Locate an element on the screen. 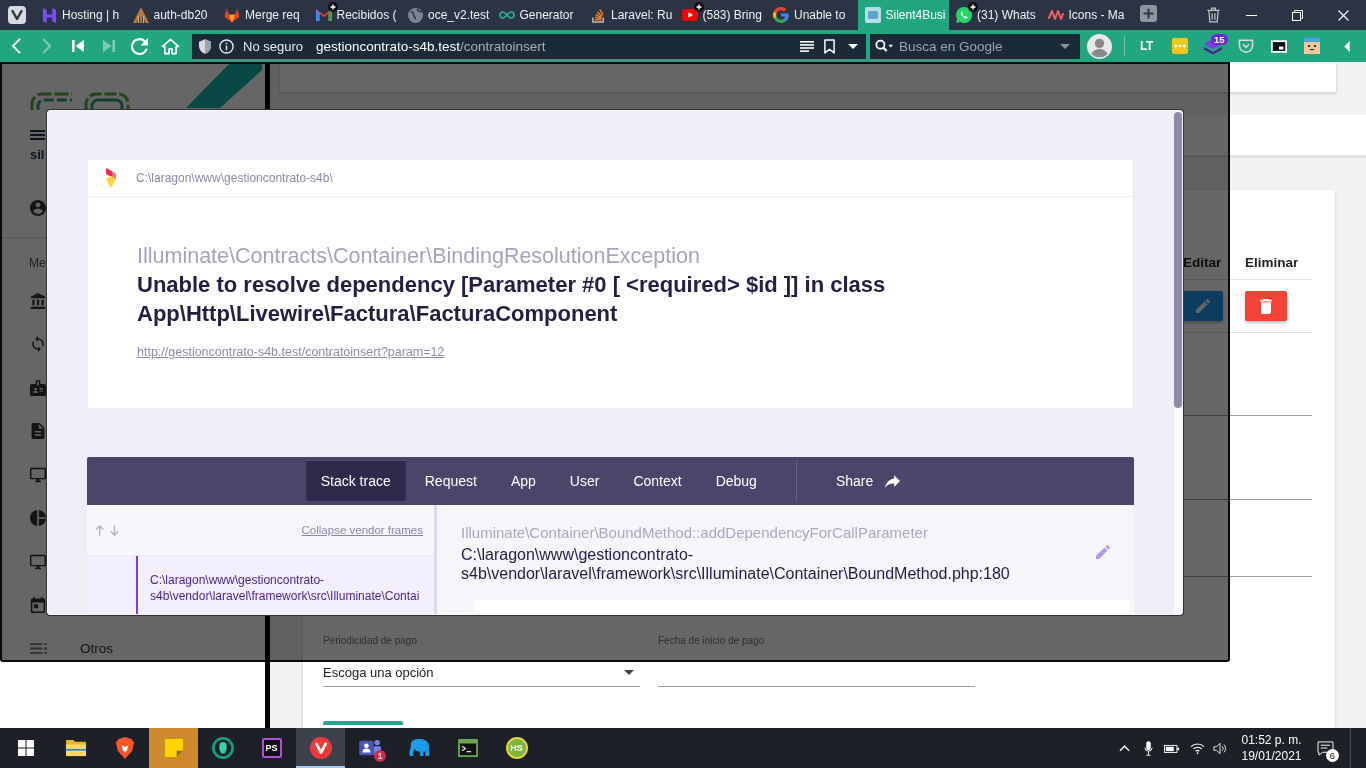 The image size is (1366, 768). infinity-icon is located at coordinates (506, 15).